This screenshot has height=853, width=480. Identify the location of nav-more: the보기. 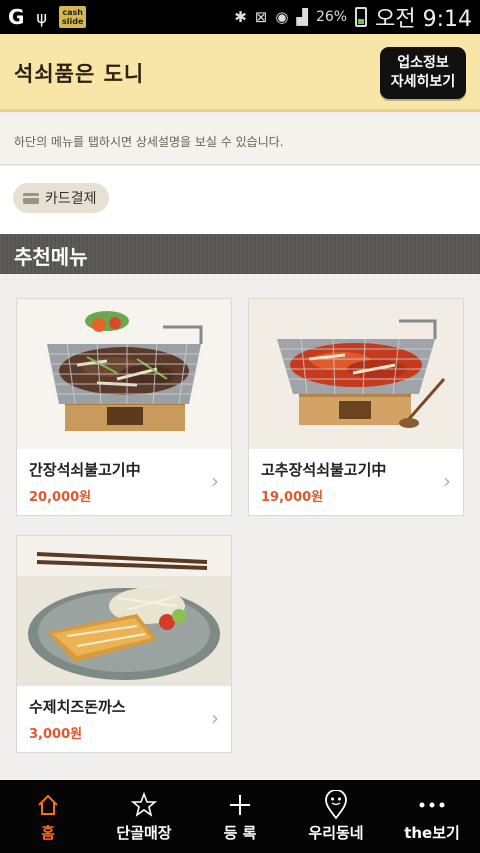
(432, 816).